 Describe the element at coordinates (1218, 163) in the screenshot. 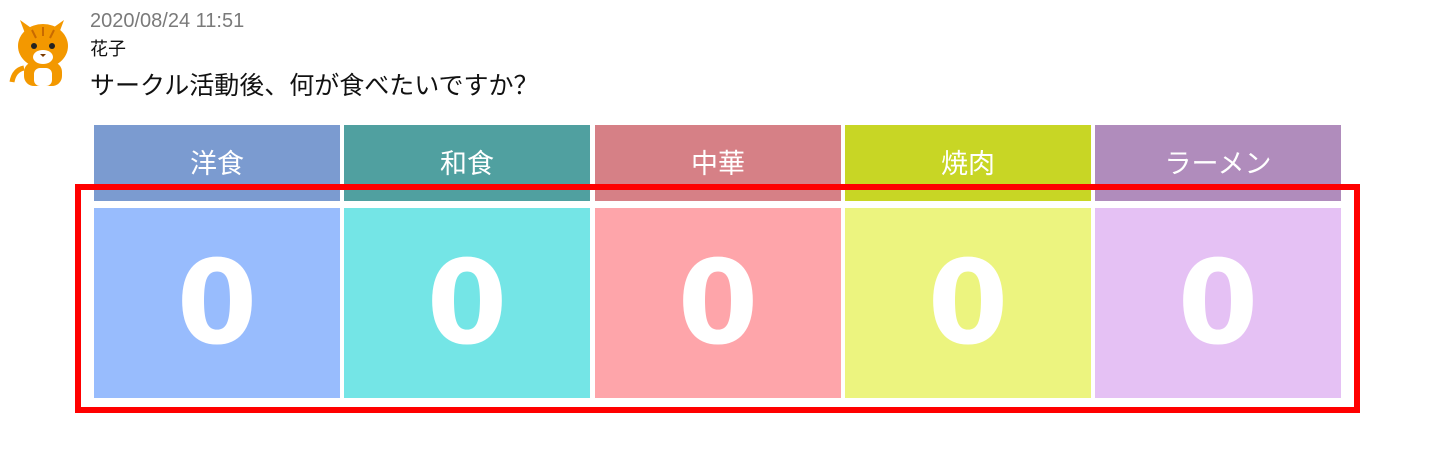

I see `option-label: ラーメン` at that location.